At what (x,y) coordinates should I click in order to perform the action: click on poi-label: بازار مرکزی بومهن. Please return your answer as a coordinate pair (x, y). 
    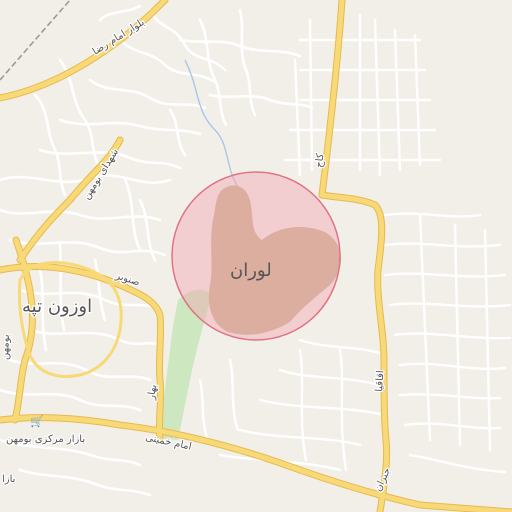
    Looking at the image, I should click on (45, 439).